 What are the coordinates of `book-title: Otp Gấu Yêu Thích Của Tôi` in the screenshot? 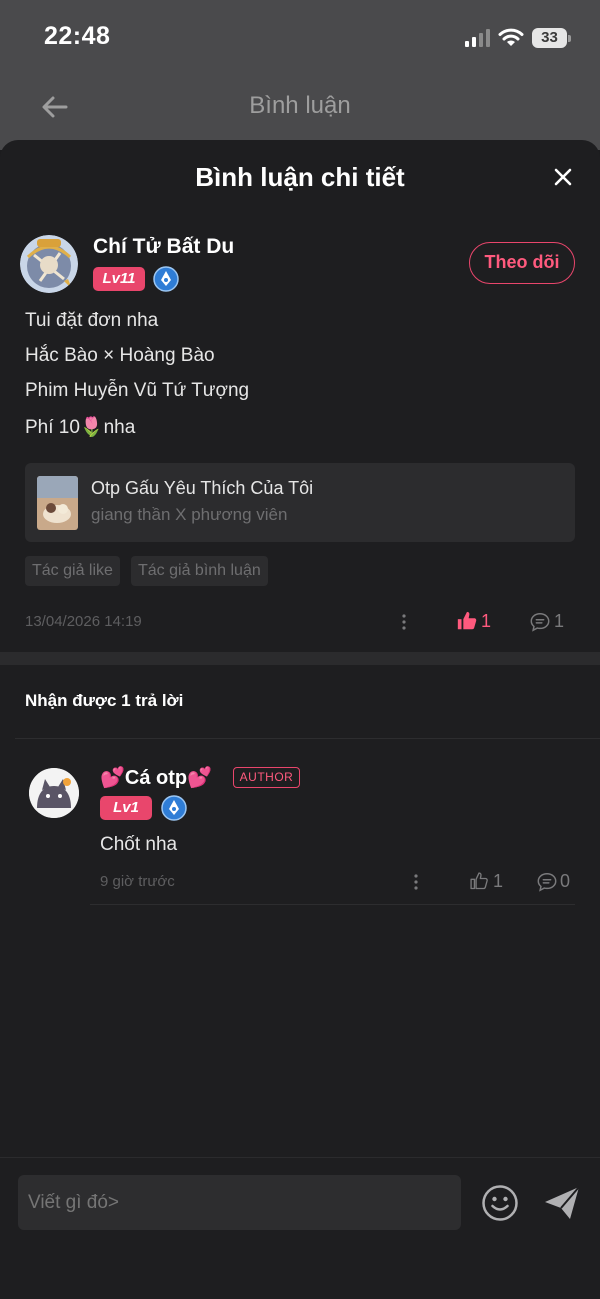 It's located at (202, 488).